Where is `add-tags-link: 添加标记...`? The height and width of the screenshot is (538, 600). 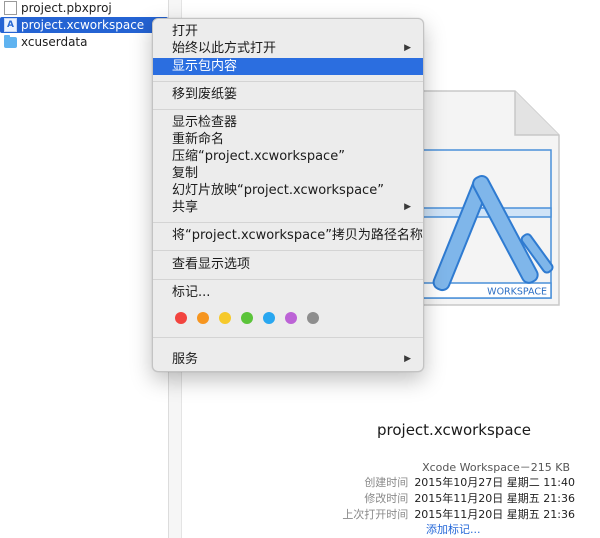
add-tags-link: 添加标记... is located at coordinates (453, 529).